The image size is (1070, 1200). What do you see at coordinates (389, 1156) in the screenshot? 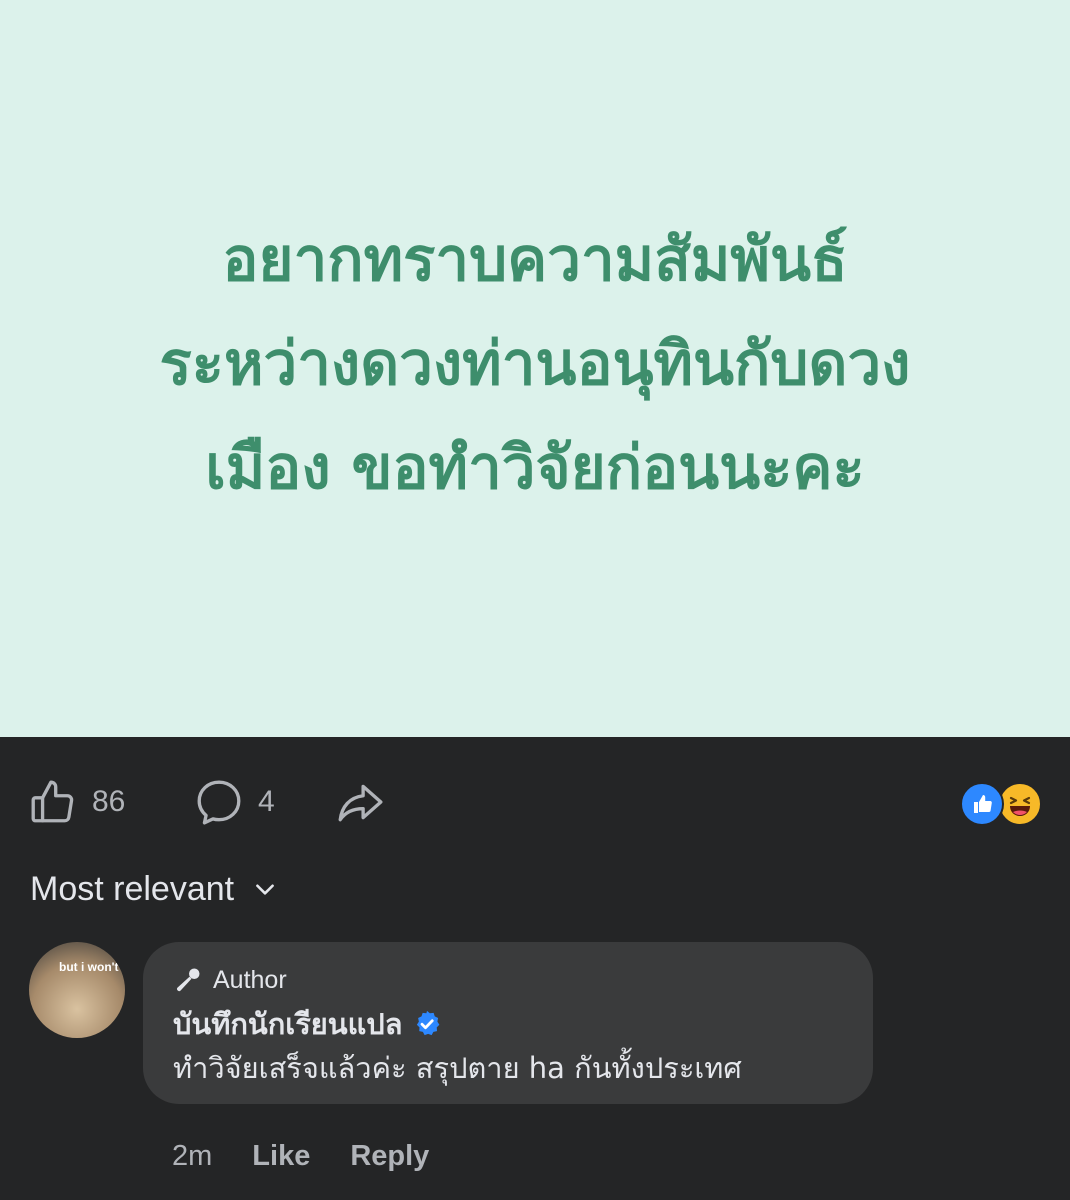
I see `comment-reply-button: Reply` at bounding box center [389, 1156].